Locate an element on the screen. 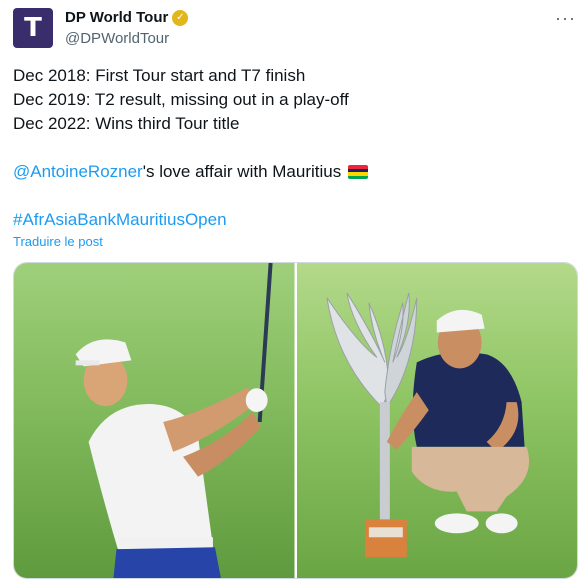 The height and width of the screenshot is (583, 586). tweet-line: #AfrAsiaBankMauritiusOpen is located at coordinates (293, 220).